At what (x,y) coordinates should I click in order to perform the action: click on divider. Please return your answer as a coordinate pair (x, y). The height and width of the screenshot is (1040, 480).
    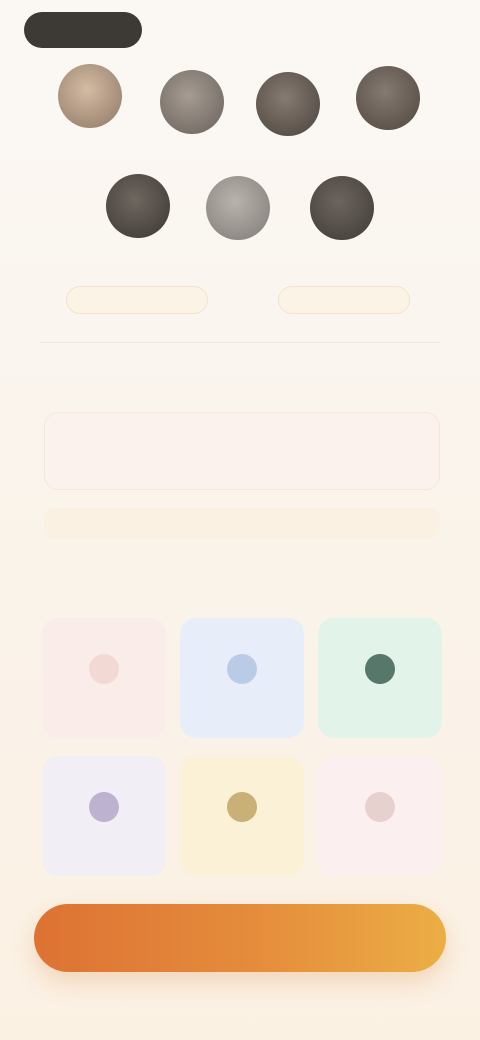
    Looking at the image, I should click on (240, 342).